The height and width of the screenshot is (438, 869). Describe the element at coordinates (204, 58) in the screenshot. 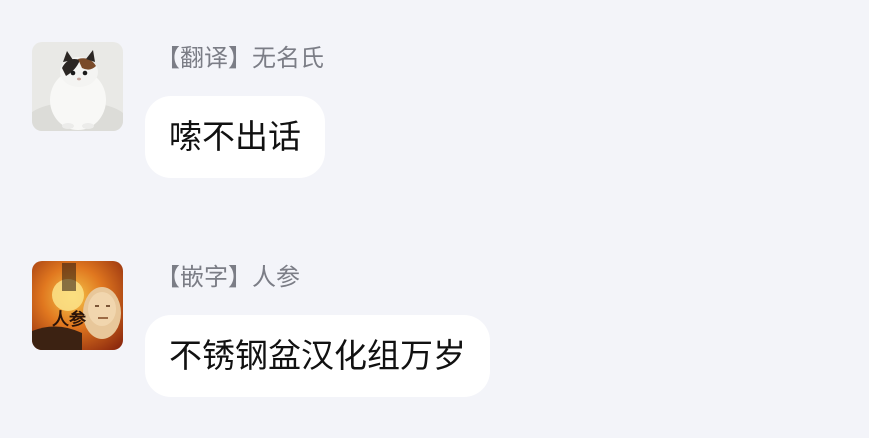

I see `sender-tag: 【翻译】` at that location.